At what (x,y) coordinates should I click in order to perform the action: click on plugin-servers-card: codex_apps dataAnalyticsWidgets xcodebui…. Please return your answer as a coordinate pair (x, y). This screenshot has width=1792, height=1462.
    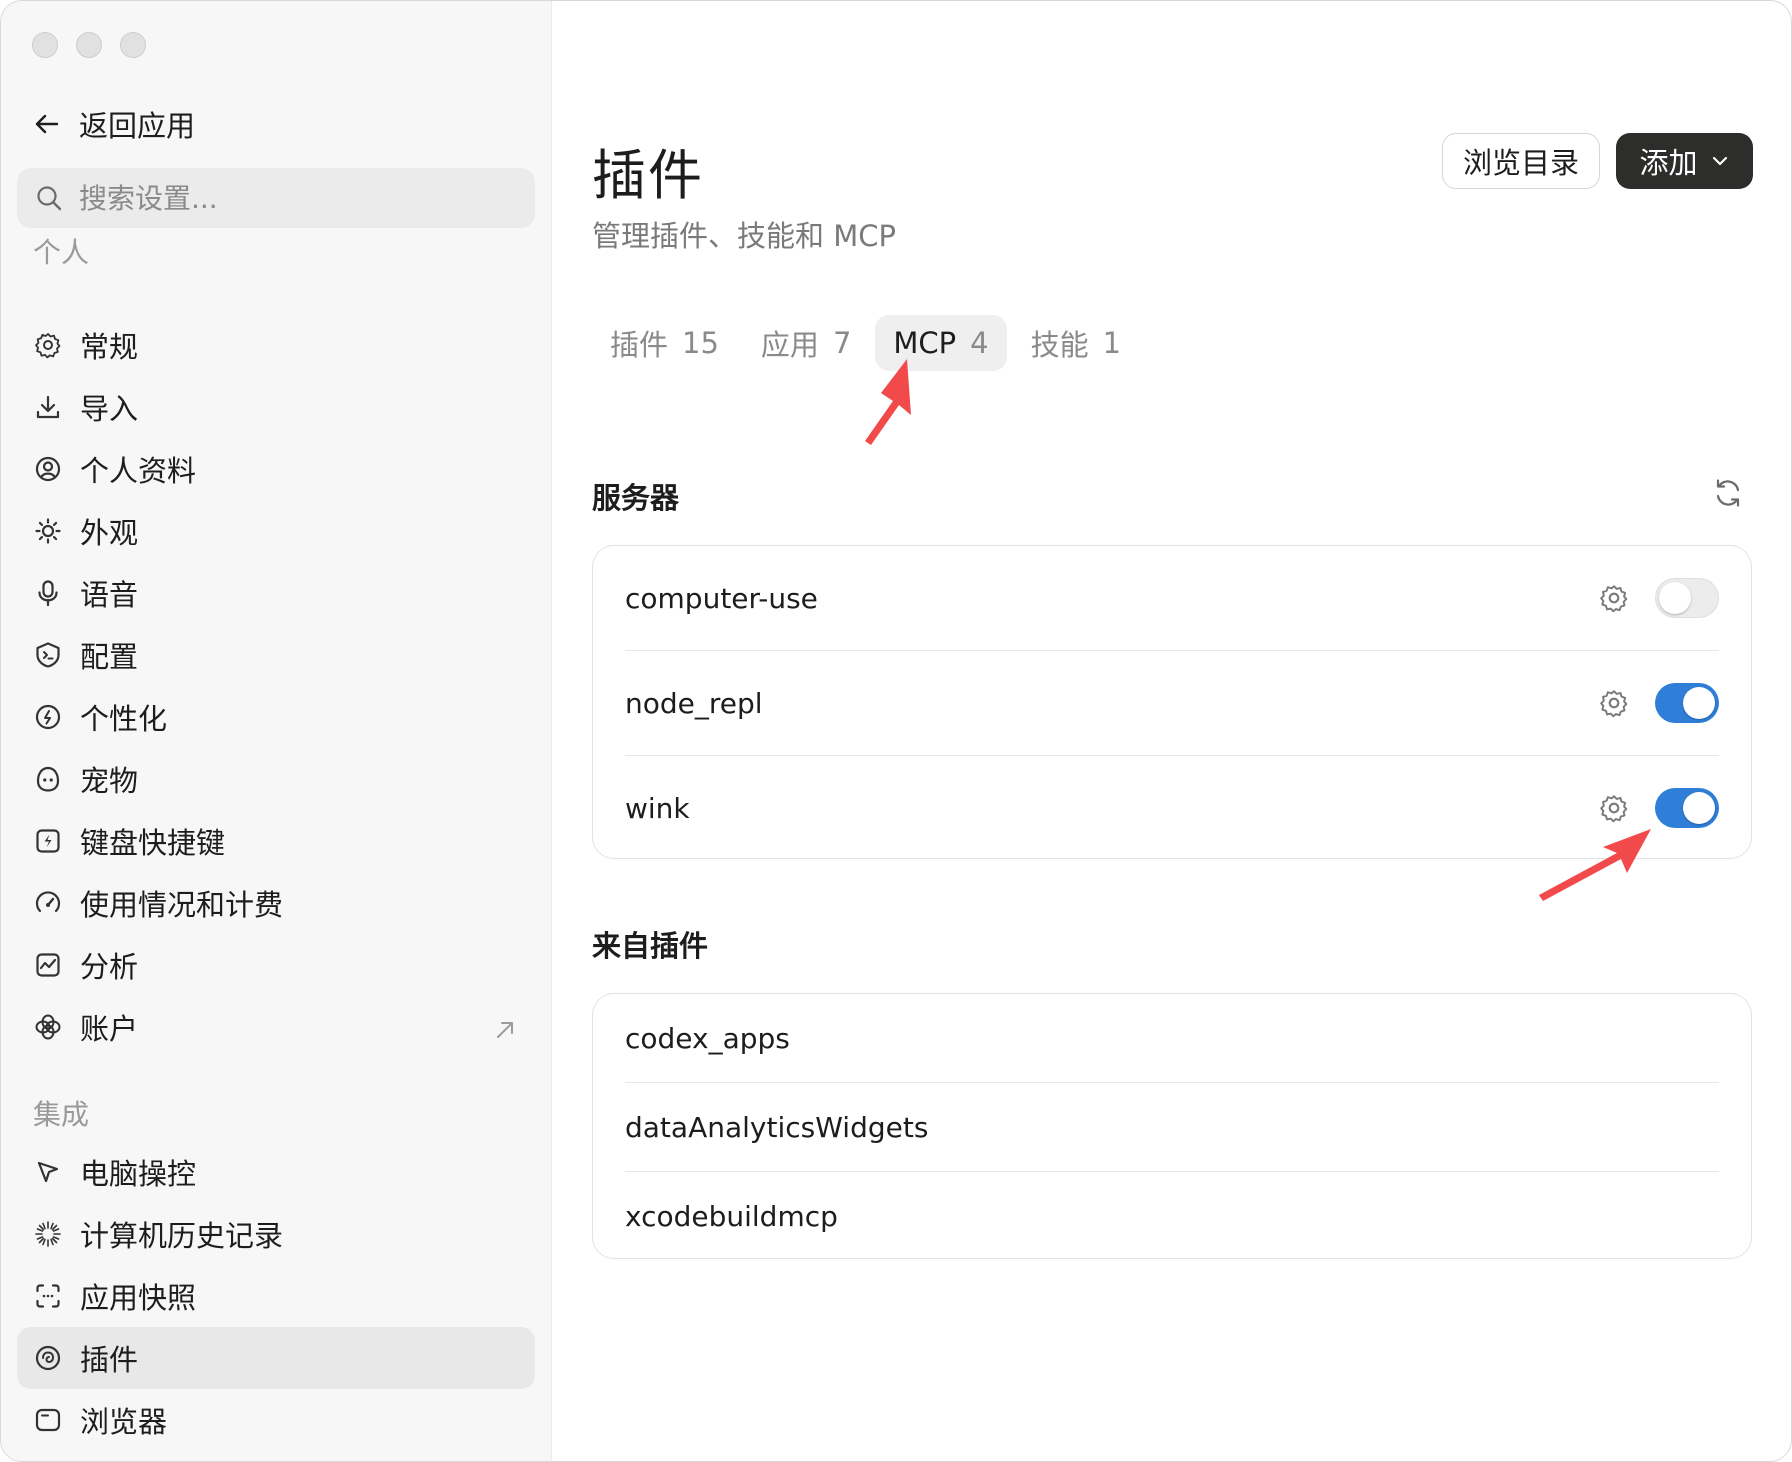
    Looking at the image, I should click on (1172, 1126).